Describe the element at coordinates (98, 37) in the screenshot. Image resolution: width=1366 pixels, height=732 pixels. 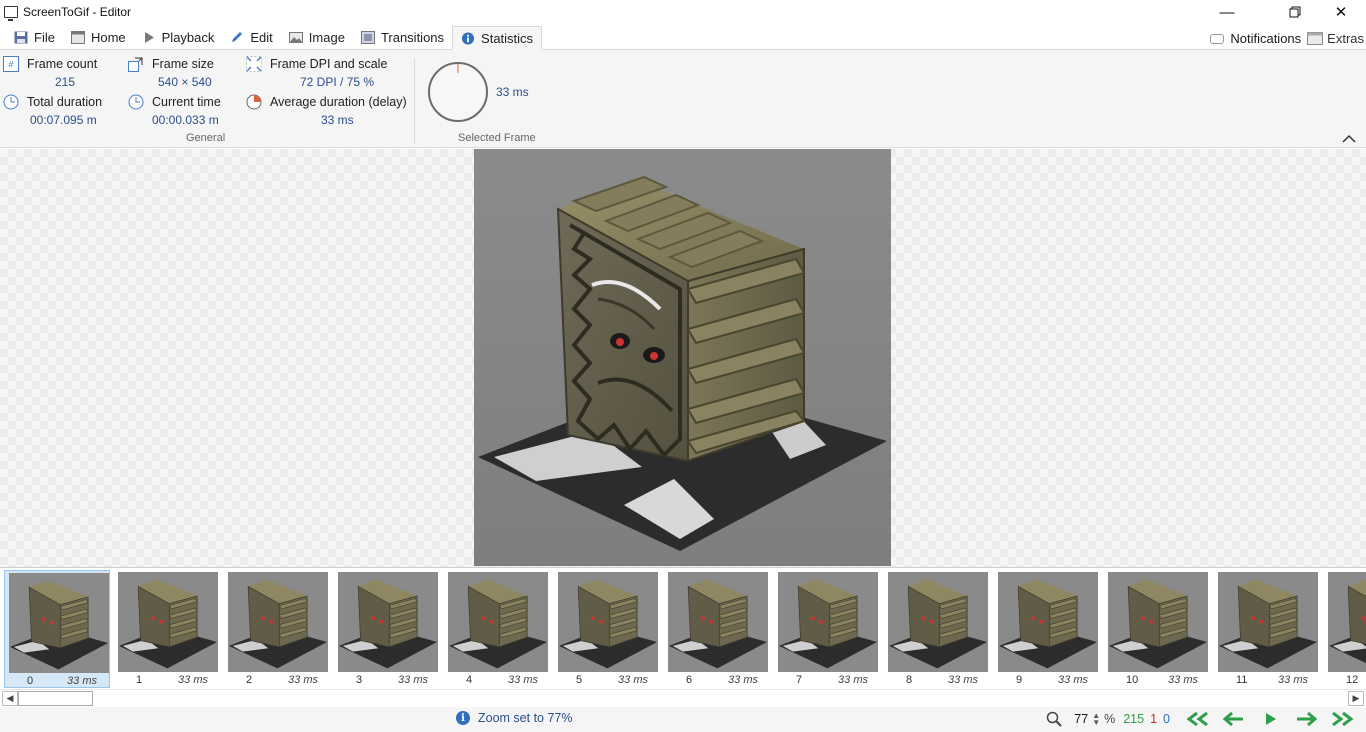
I see `tab-home: Home` at that location.